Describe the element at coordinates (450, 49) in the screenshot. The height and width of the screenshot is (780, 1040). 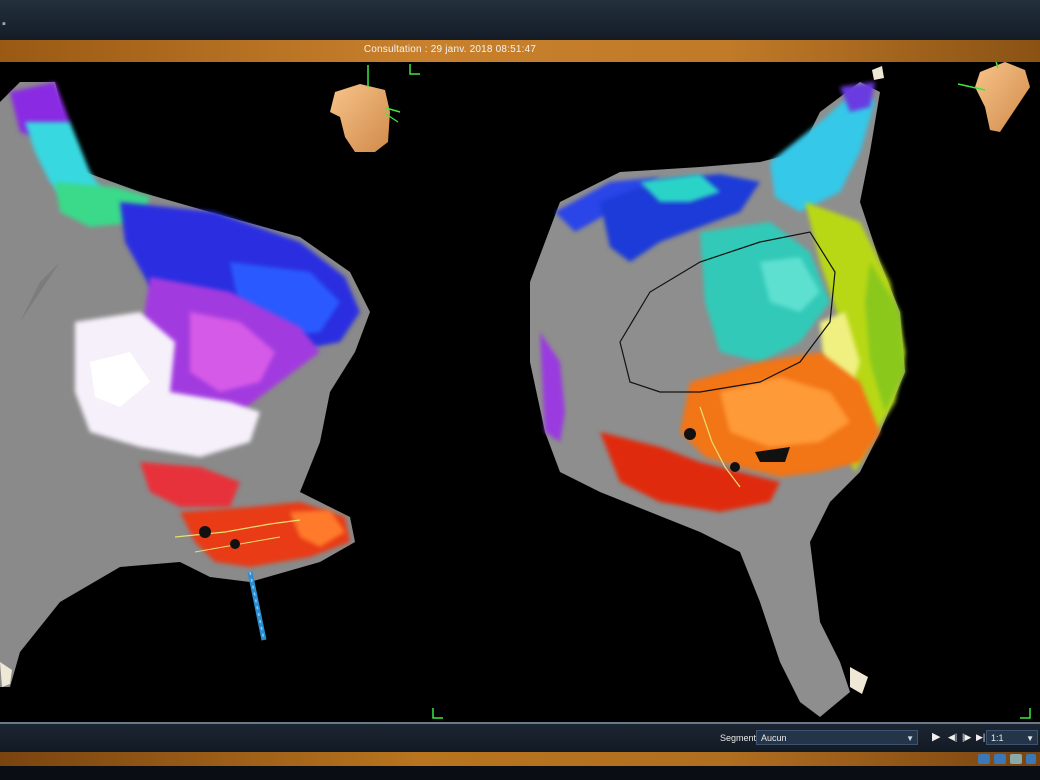
I see `consultation-timestamp: Consultation : 29 janv. 2018 08:51:47` at that location.